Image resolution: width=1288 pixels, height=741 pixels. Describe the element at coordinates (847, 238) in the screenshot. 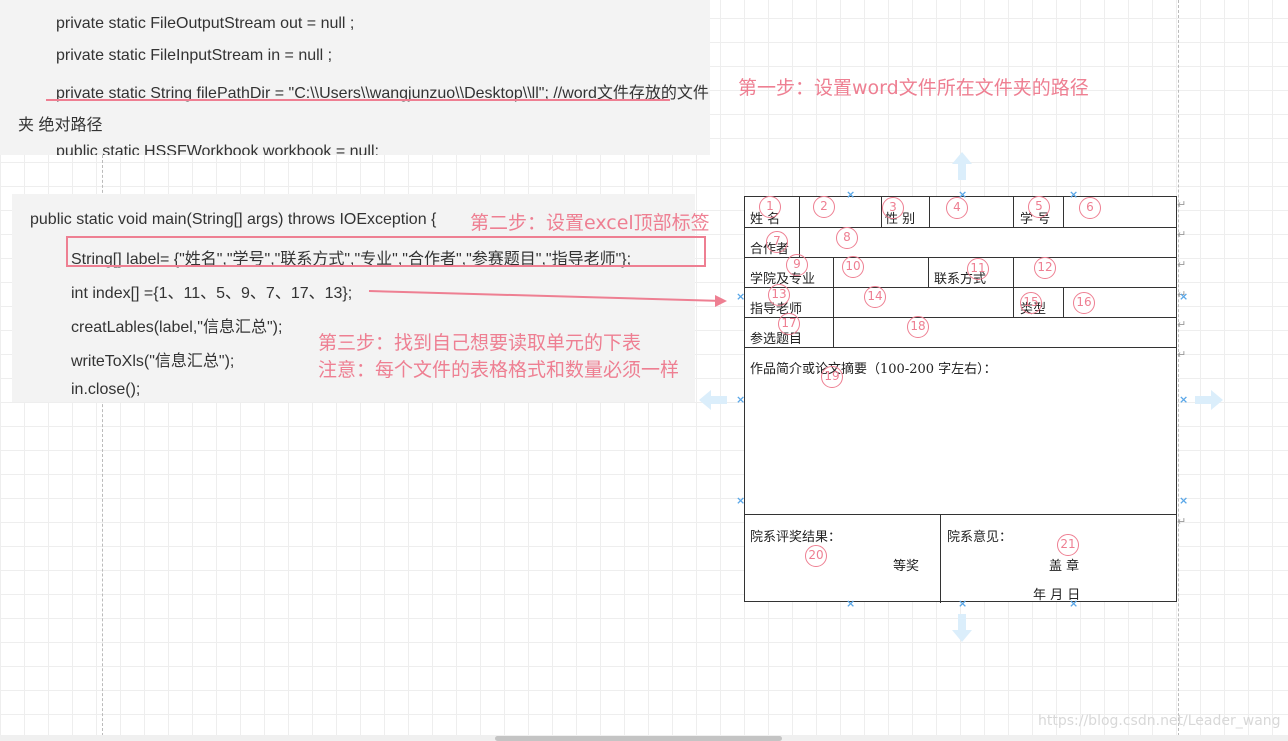

I see `marker-8: 8` at that location.